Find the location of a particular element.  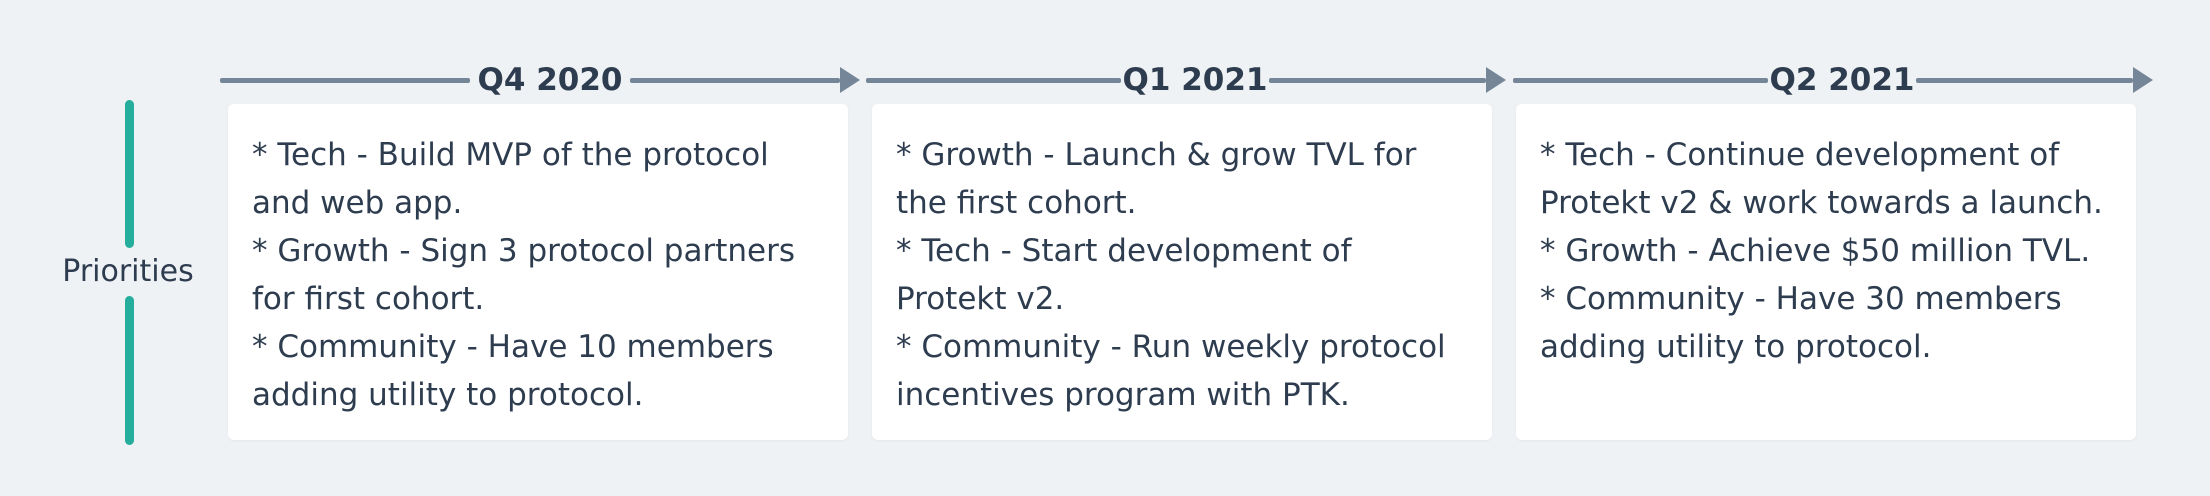

row-label-priorities: Priorities is located at coordinates (128, 272).